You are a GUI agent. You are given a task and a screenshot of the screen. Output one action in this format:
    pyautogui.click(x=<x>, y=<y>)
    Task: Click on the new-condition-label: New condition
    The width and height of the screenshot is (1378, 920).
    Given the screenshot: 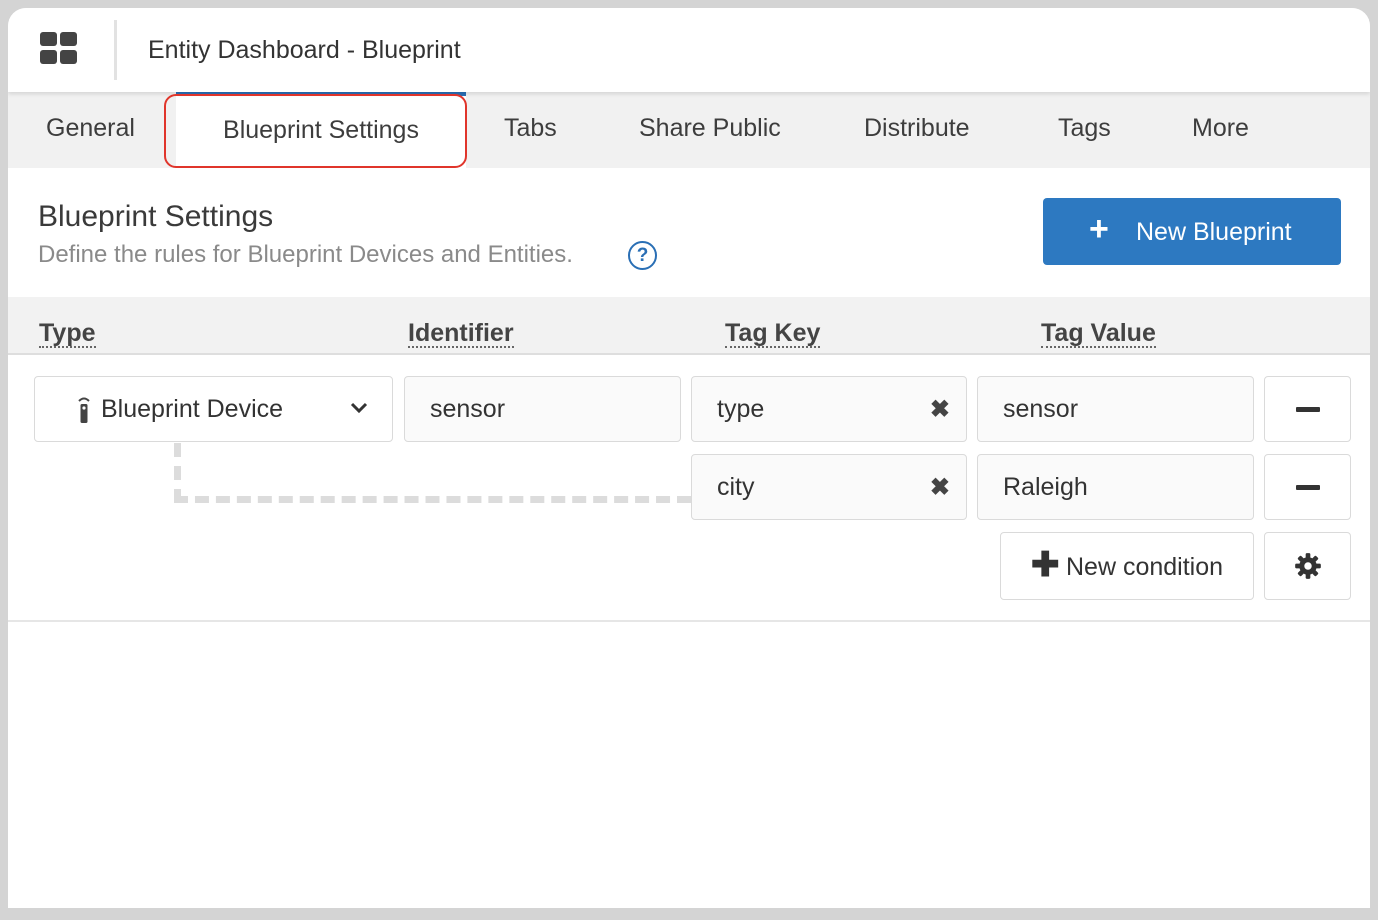 What is the action you would take?
    pyautogui.click(x=1145, y=567)
    